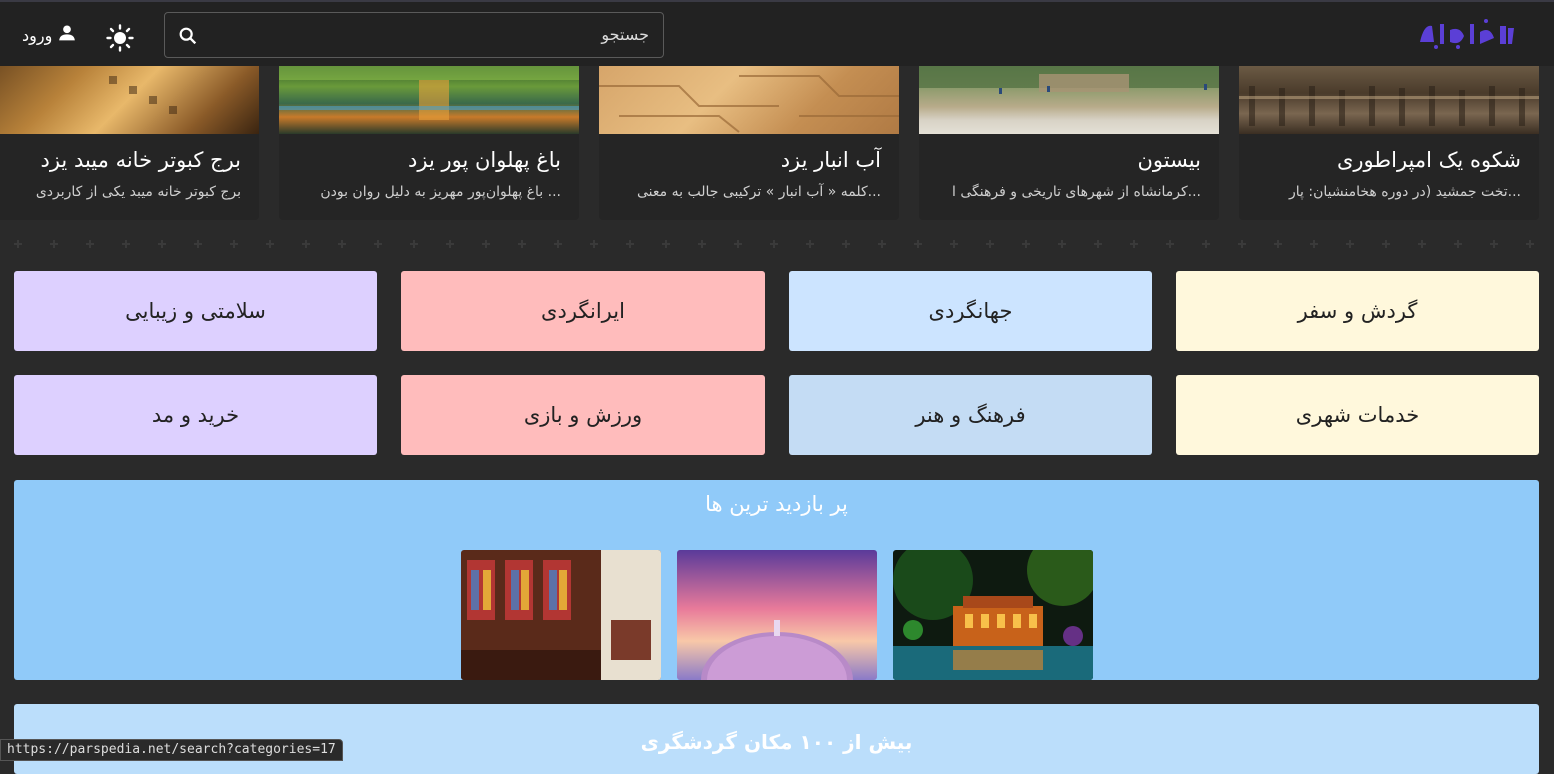 This screenshot has width=1554, height=774. Describe the element at coordinates (776, 504) in the screenshot. I see `section-title: پر بازدید ترین ها` at that location.